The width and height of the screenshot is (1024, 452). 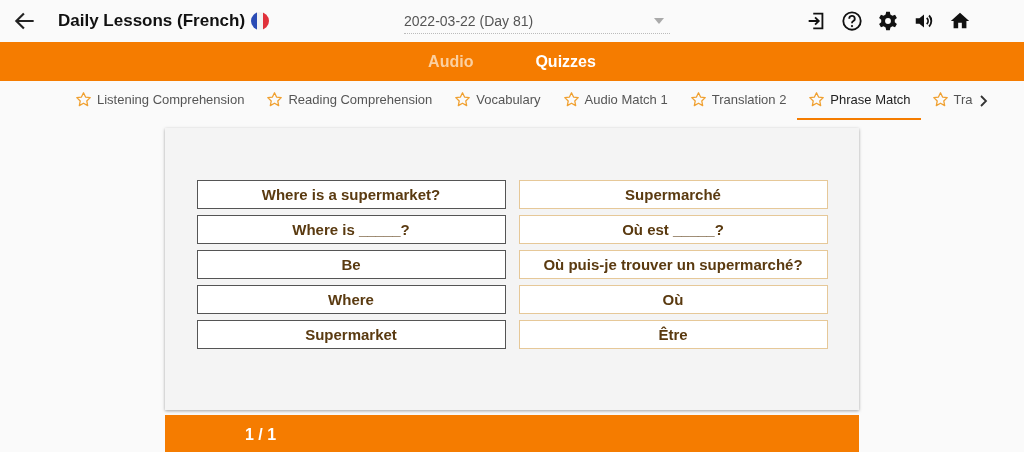 I want to click on quiz-tab: Phrase Match, so click(x=859, y=100).